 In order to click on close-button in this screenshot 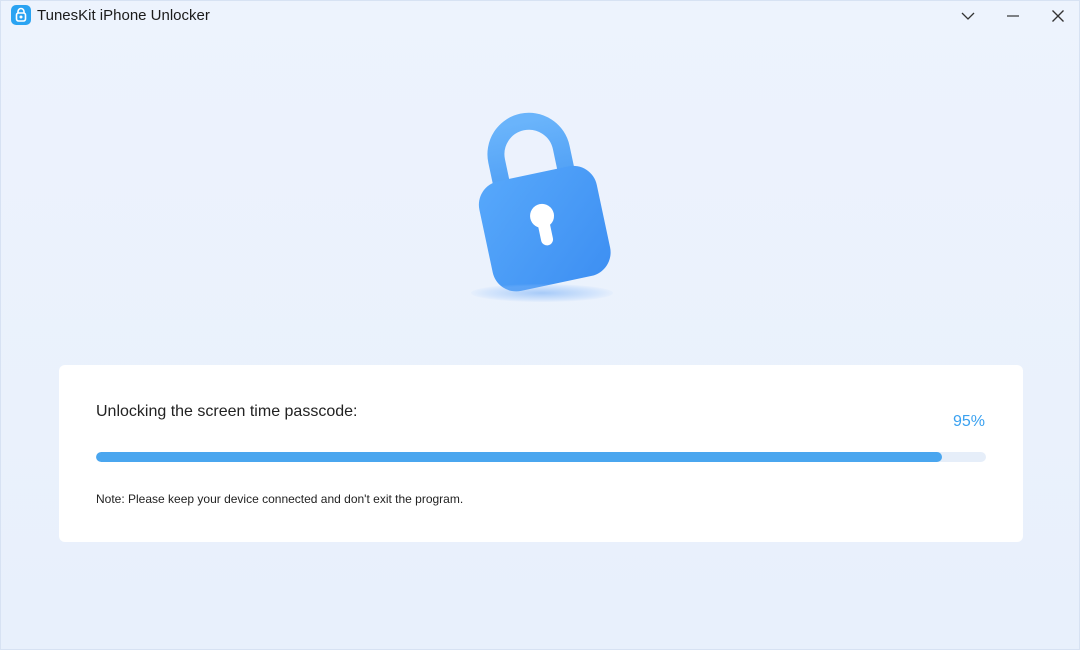, I will do `click(1058, 16)`.